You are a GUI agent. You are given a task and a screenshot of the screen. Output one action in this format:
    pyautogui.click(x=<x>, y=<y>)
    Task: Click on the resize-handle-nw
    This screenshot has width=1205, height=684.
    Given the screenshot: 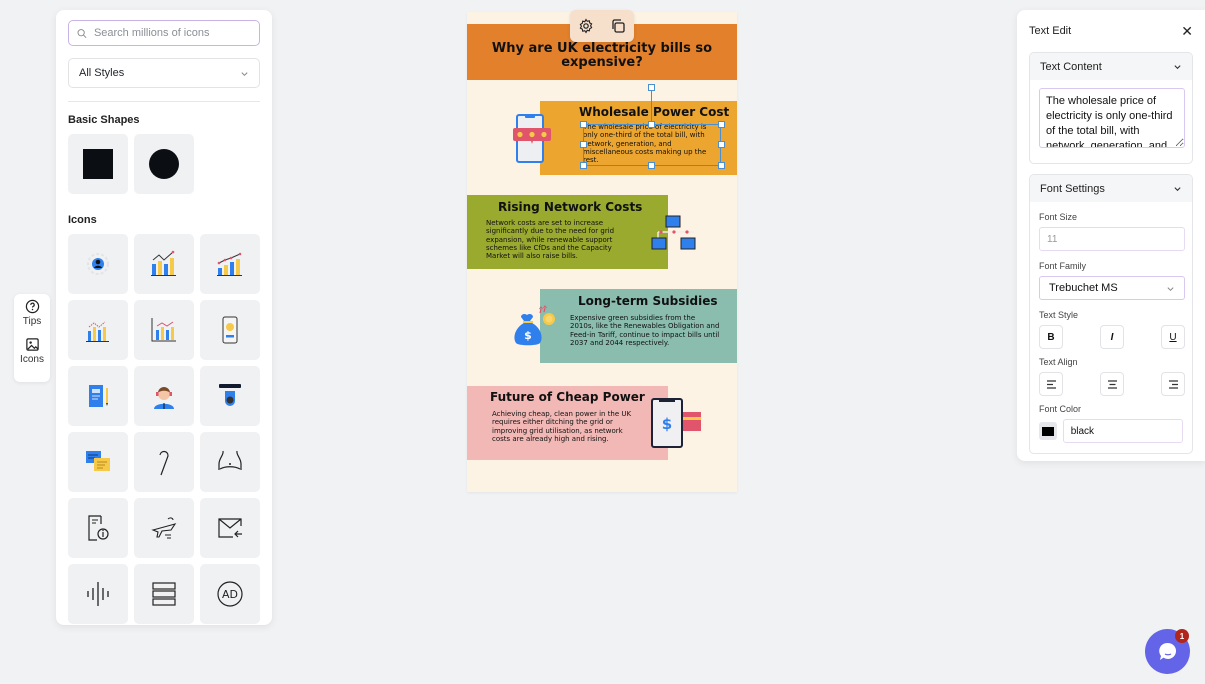 What is the action you would take?
    pyautogui.click(x=583, y=124)
    